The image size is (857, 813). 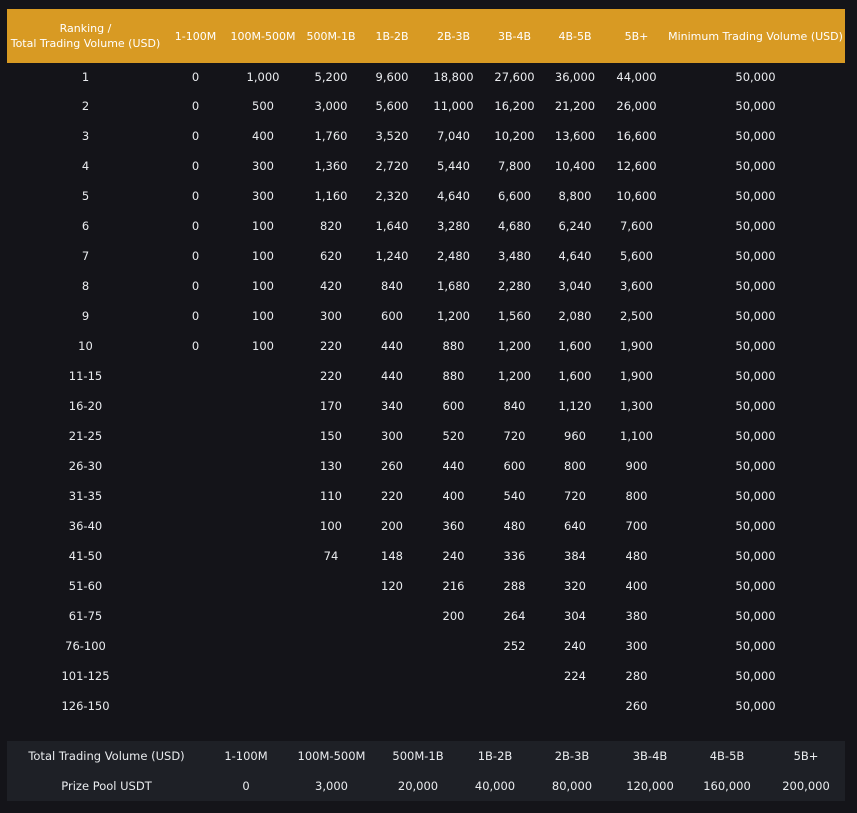 What do you see at coordinates (514, 376) in the screenshot?
I see `reward-cell: 1,200` at bounding box center [514, 376].